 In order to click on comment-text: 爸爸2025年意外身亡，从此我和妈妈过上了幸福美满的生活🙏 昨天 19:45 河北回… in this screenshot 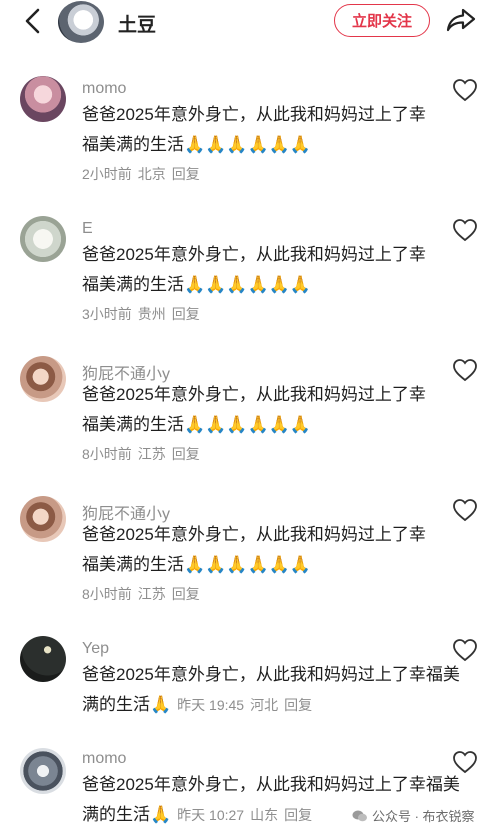, I will do `click(272, 690)`.